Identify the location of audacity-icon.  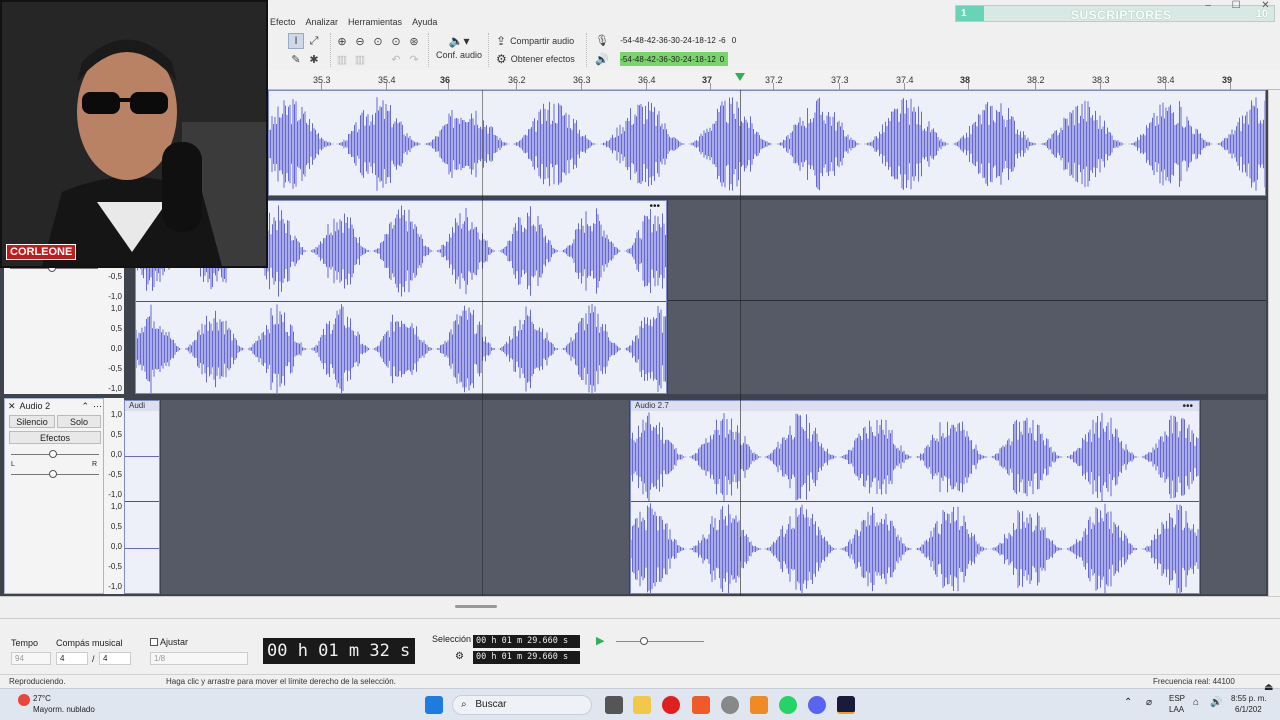
(846, 705).